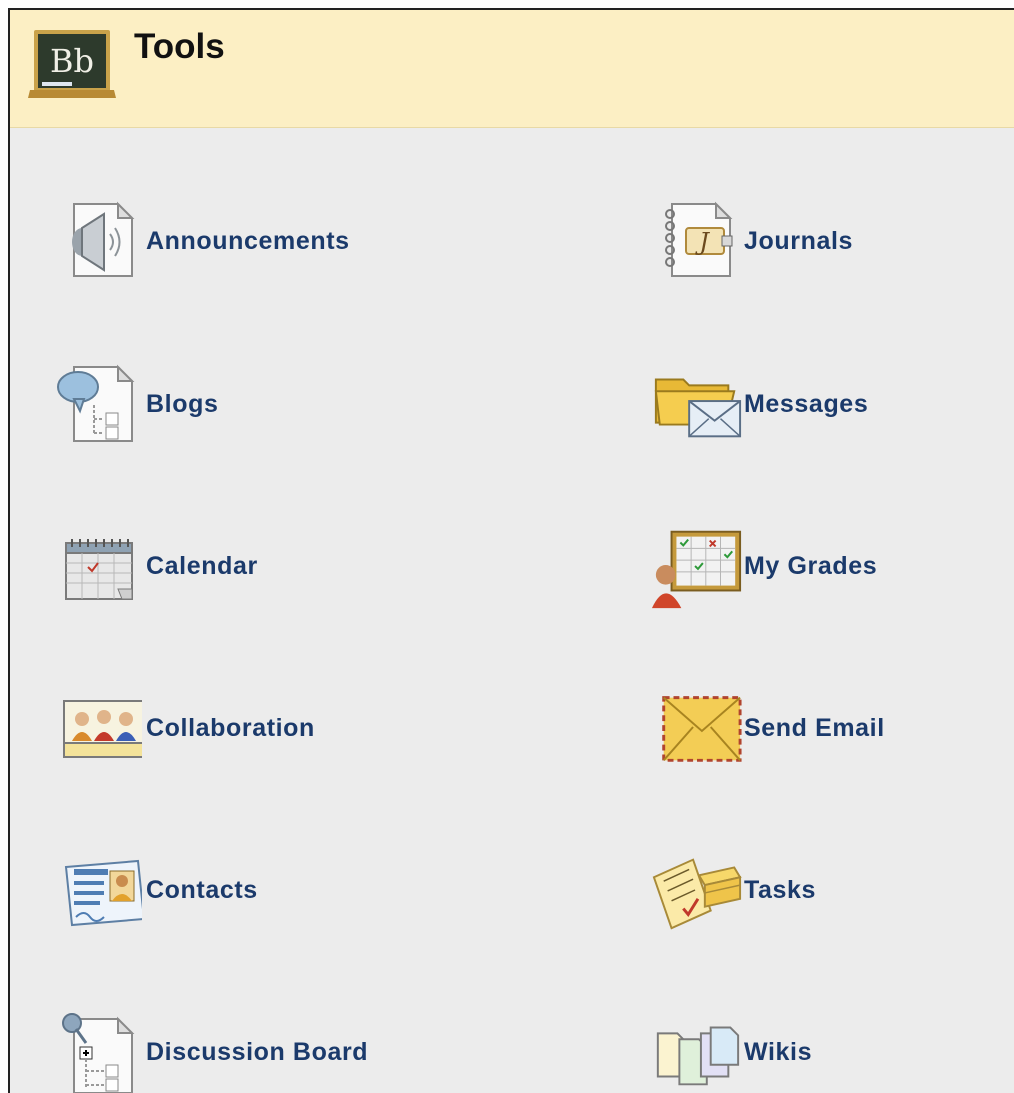  Describe the element at coordinates (99, 1050) in the screenshot. I see `discussion-board-icon` at that location.